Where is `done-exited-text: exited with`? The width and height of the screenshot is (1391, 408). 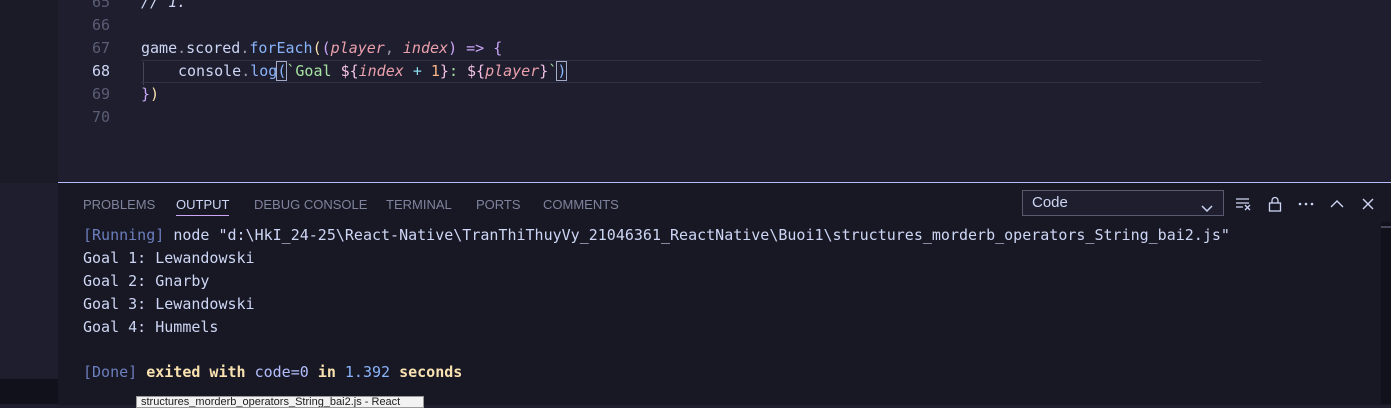 done-exited-text: exited with is located at coordinates (196, 372).